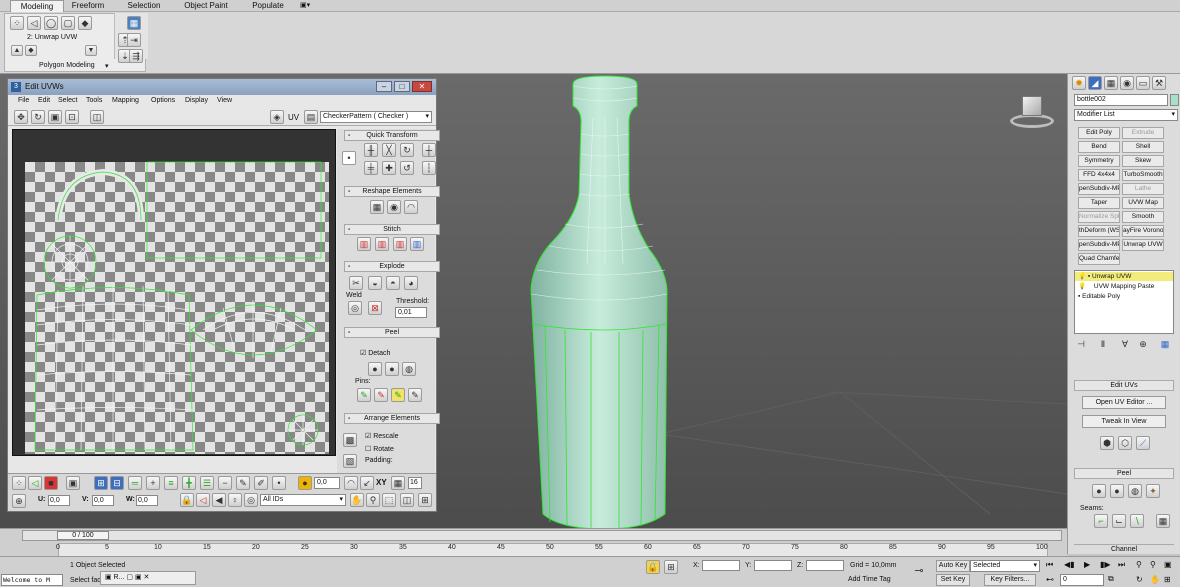  What do you see at coordinates (373, 500) in the screenshot?
I see `zoom-icon: ⚲` at bounding box center [373, 500].